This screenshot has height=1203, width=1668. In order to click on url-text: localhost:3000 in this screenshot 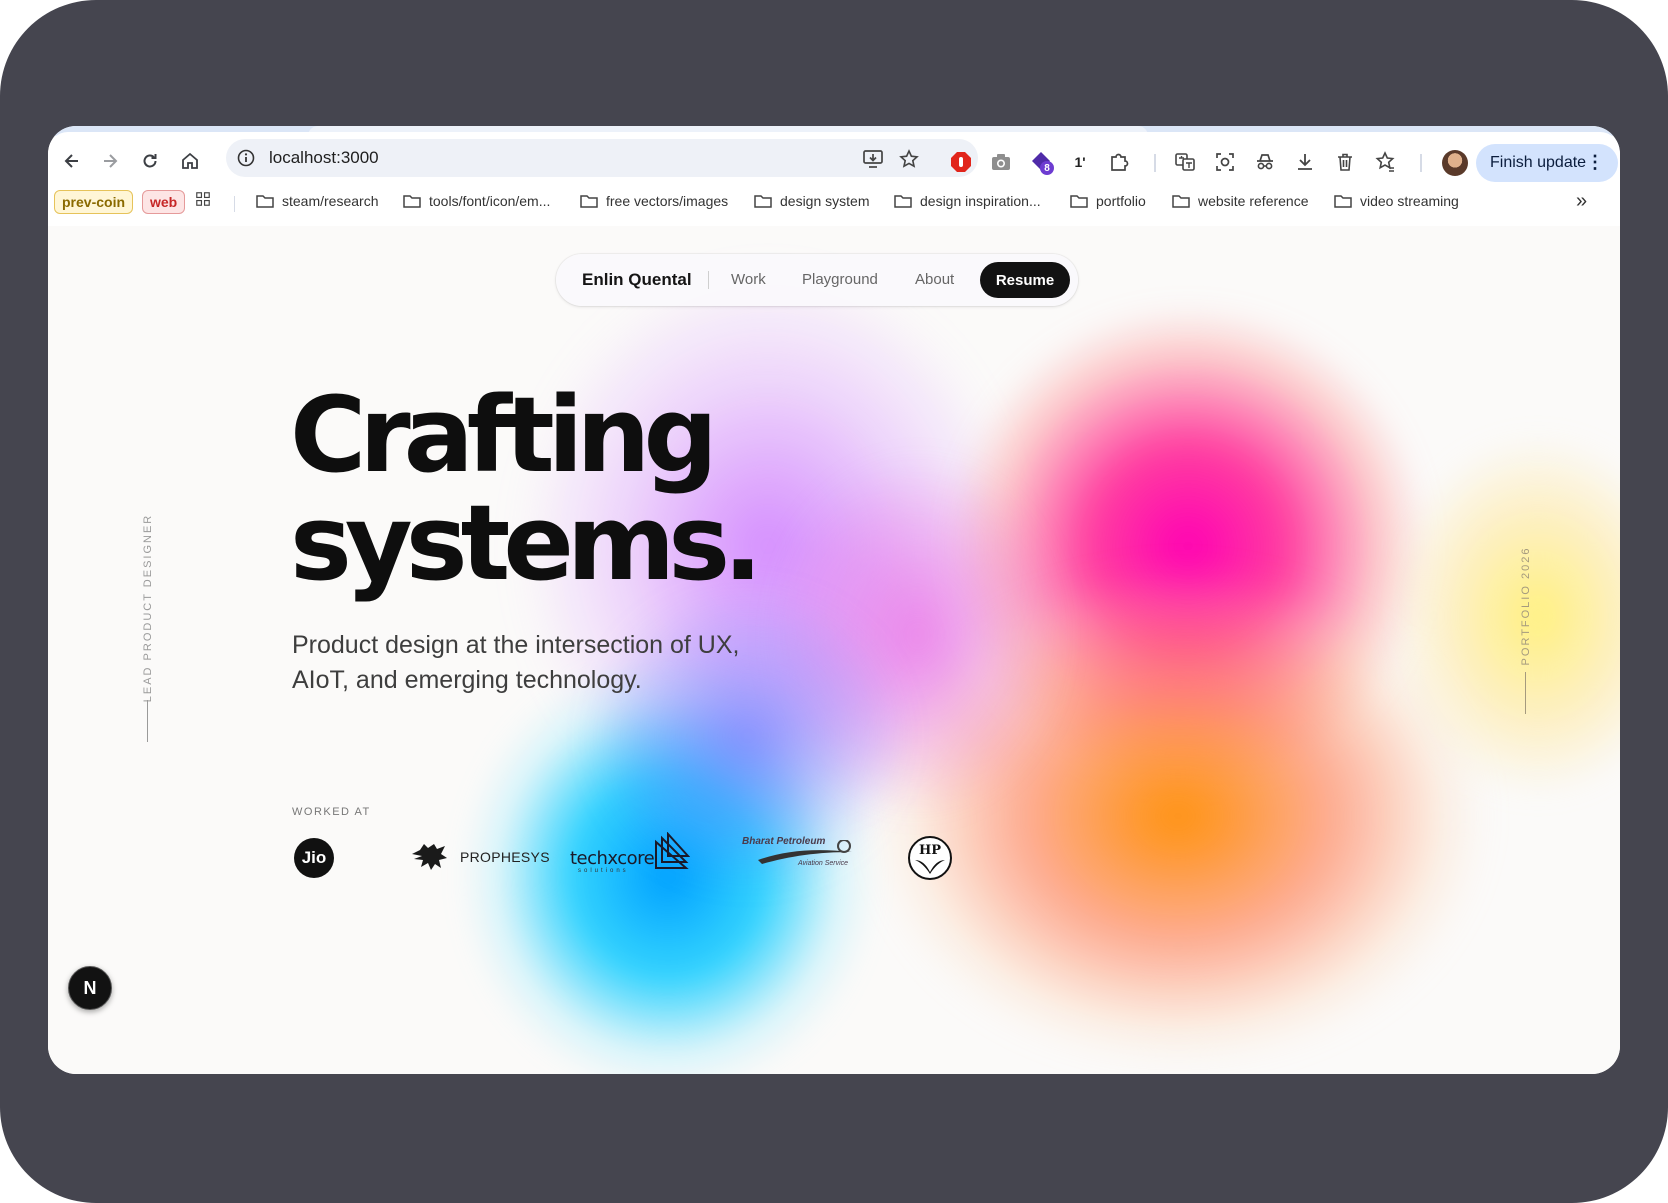, I will do `click(324, 158)`.